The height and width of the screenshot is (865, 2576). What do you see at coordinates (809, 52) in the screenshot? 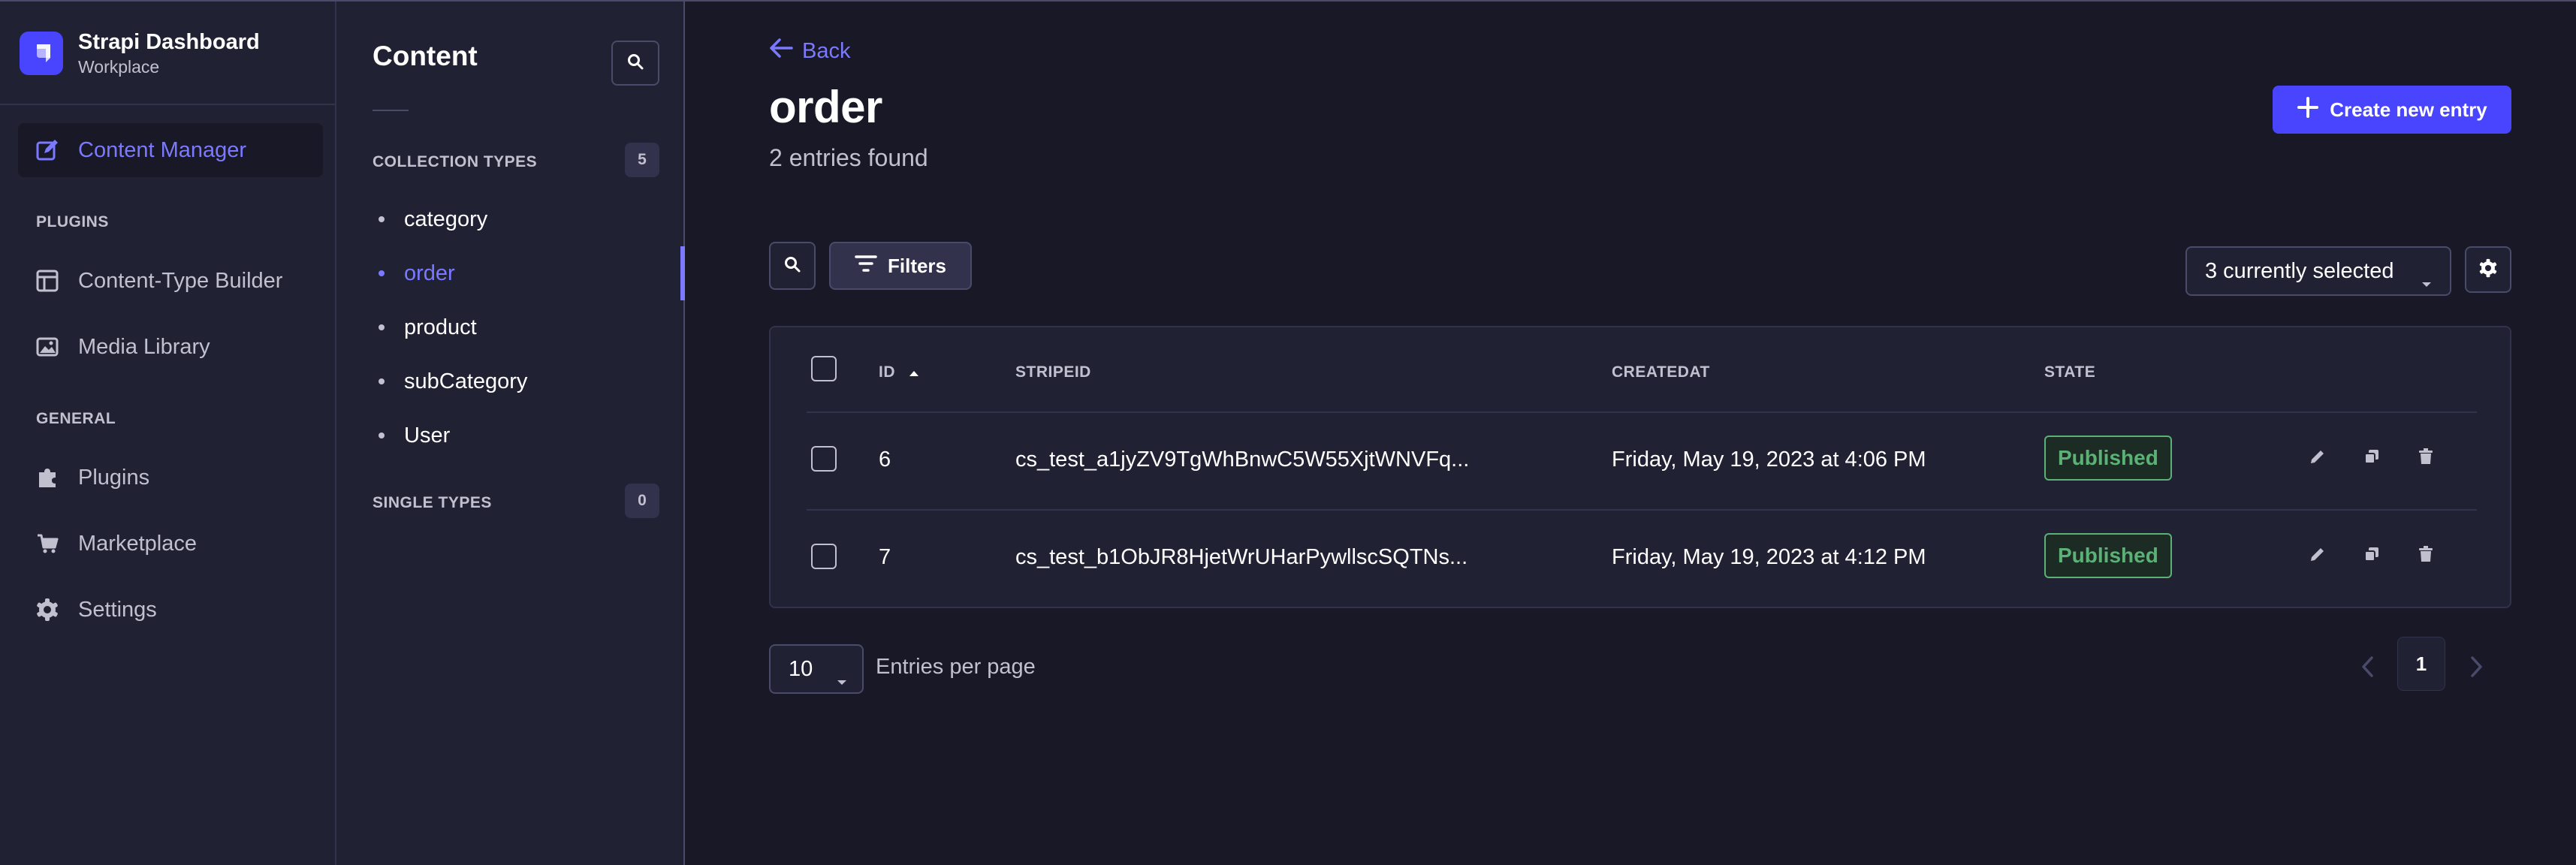
I see `back-link: Back` at bounding box center [809, 52].